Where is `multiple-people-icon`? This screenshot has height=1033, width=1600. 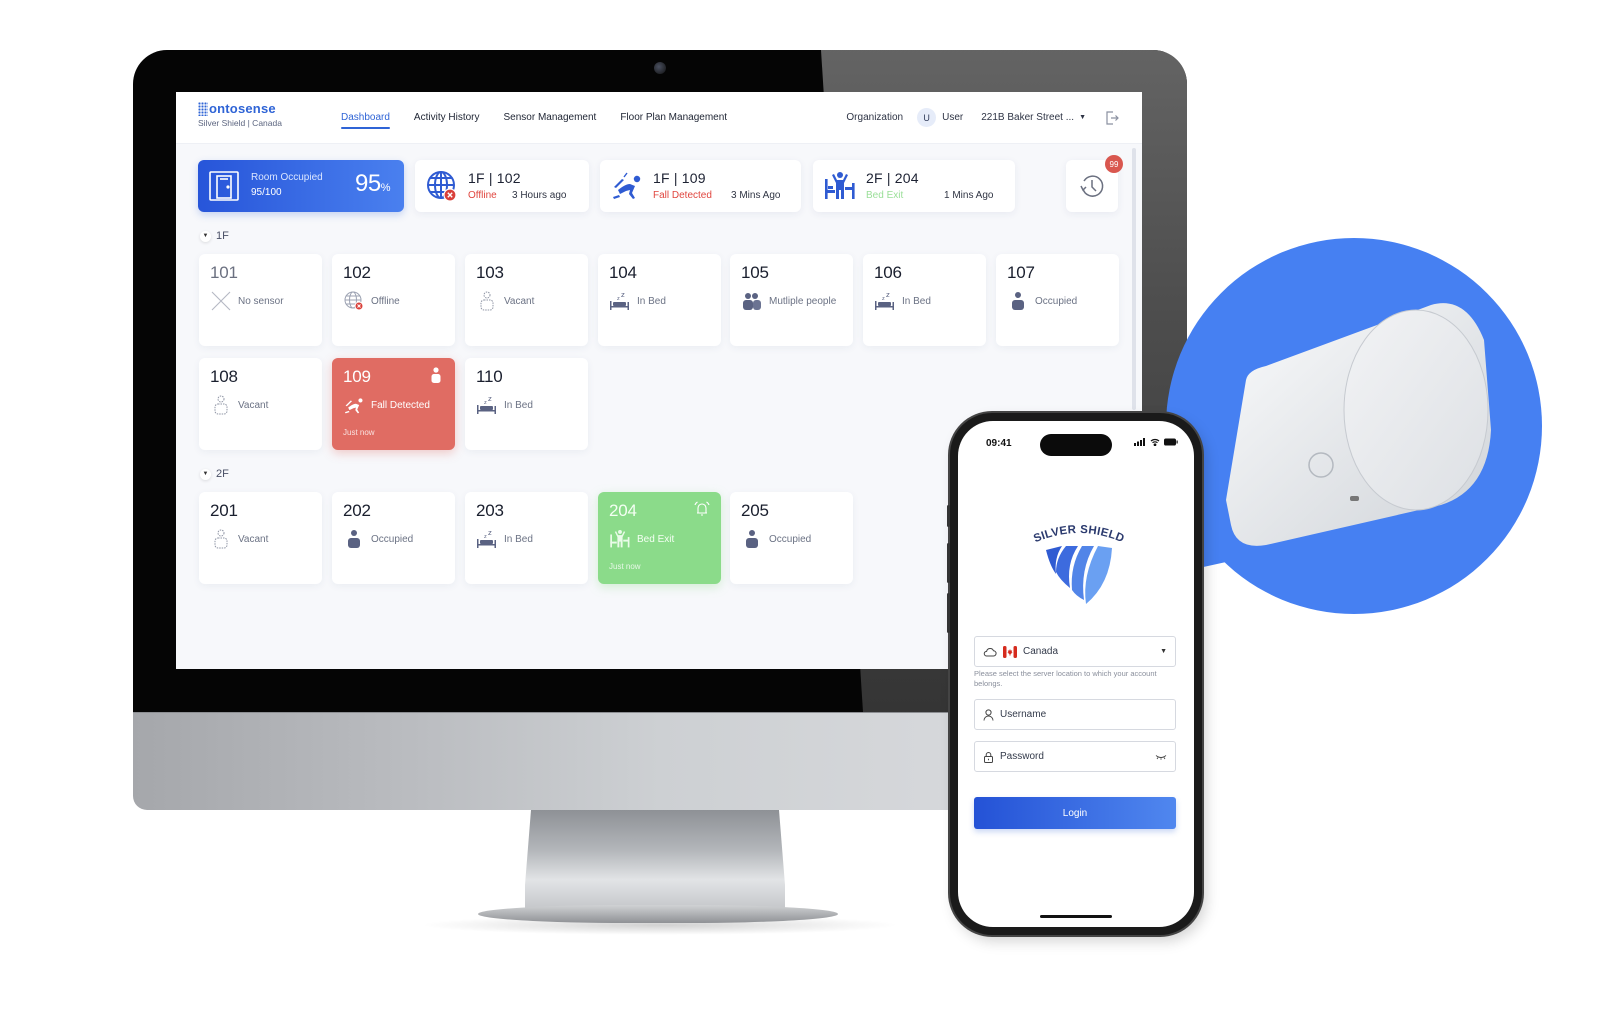 multiple-people-icon is located at coordinates (752, 301).